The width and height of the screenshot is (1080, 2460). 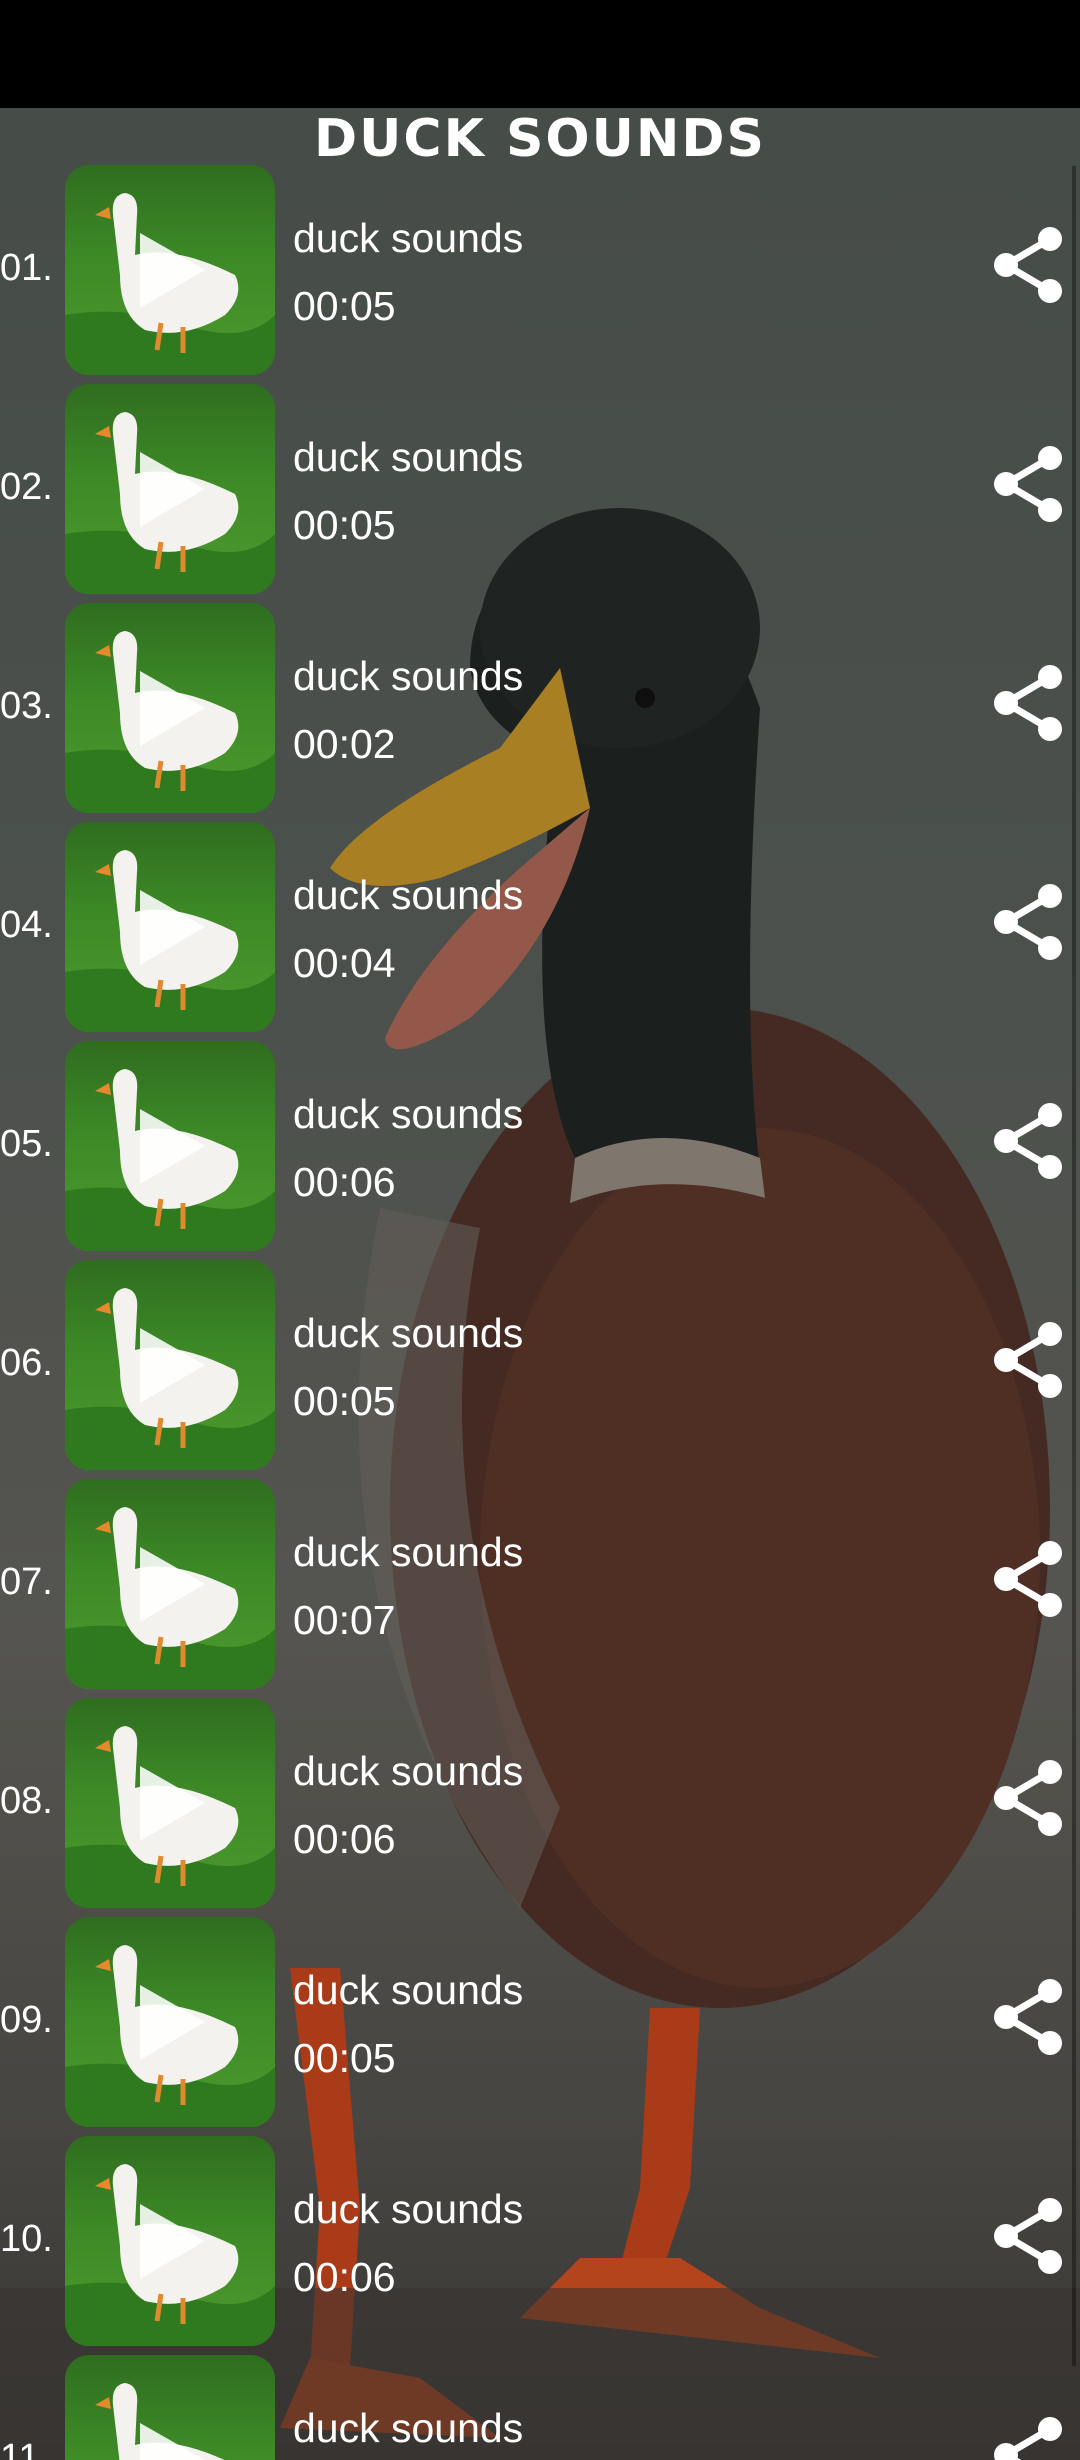 What do you see at coordinates (540, 139) in the screenshot?
I see `app-title: DUCK SOUNDS` at bounding box center [540, 139].